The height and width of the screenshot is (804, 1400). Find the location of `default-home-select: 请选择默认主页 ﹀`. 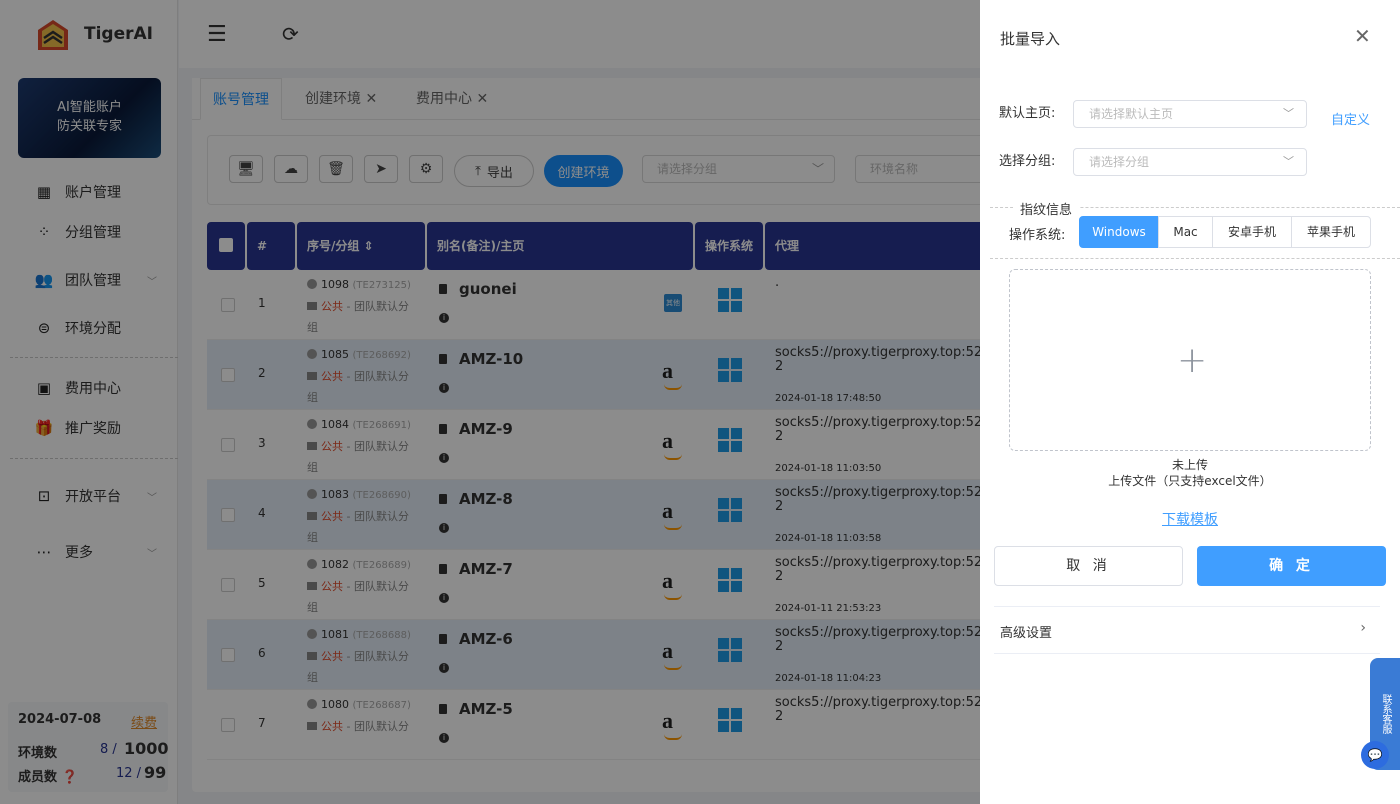

default-home-select: 请选择默认主页 ﹀ is located at coordinates (1190, 114).